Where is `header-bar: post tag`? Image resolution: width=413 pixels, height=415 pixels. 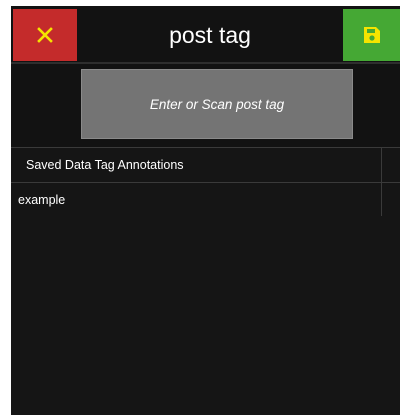
header-bar: post tag is located at coordinates (205, 35).